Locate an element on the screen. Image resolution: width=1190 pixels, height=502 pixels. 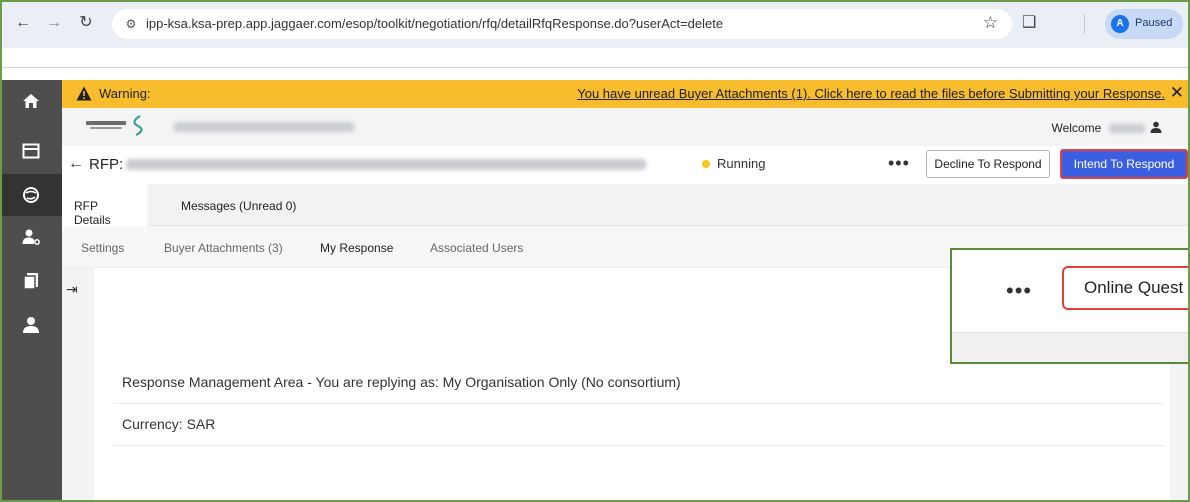
warning-label: Warning: is located at coordinates (125, 93).